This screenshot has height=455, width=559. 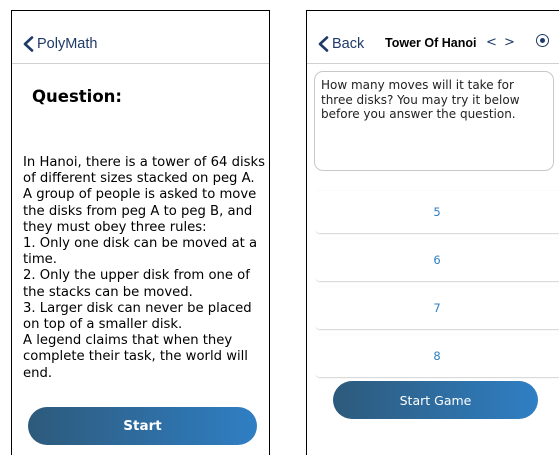 I want to click on back-button: PolyMath, so click(x=59, y=44).